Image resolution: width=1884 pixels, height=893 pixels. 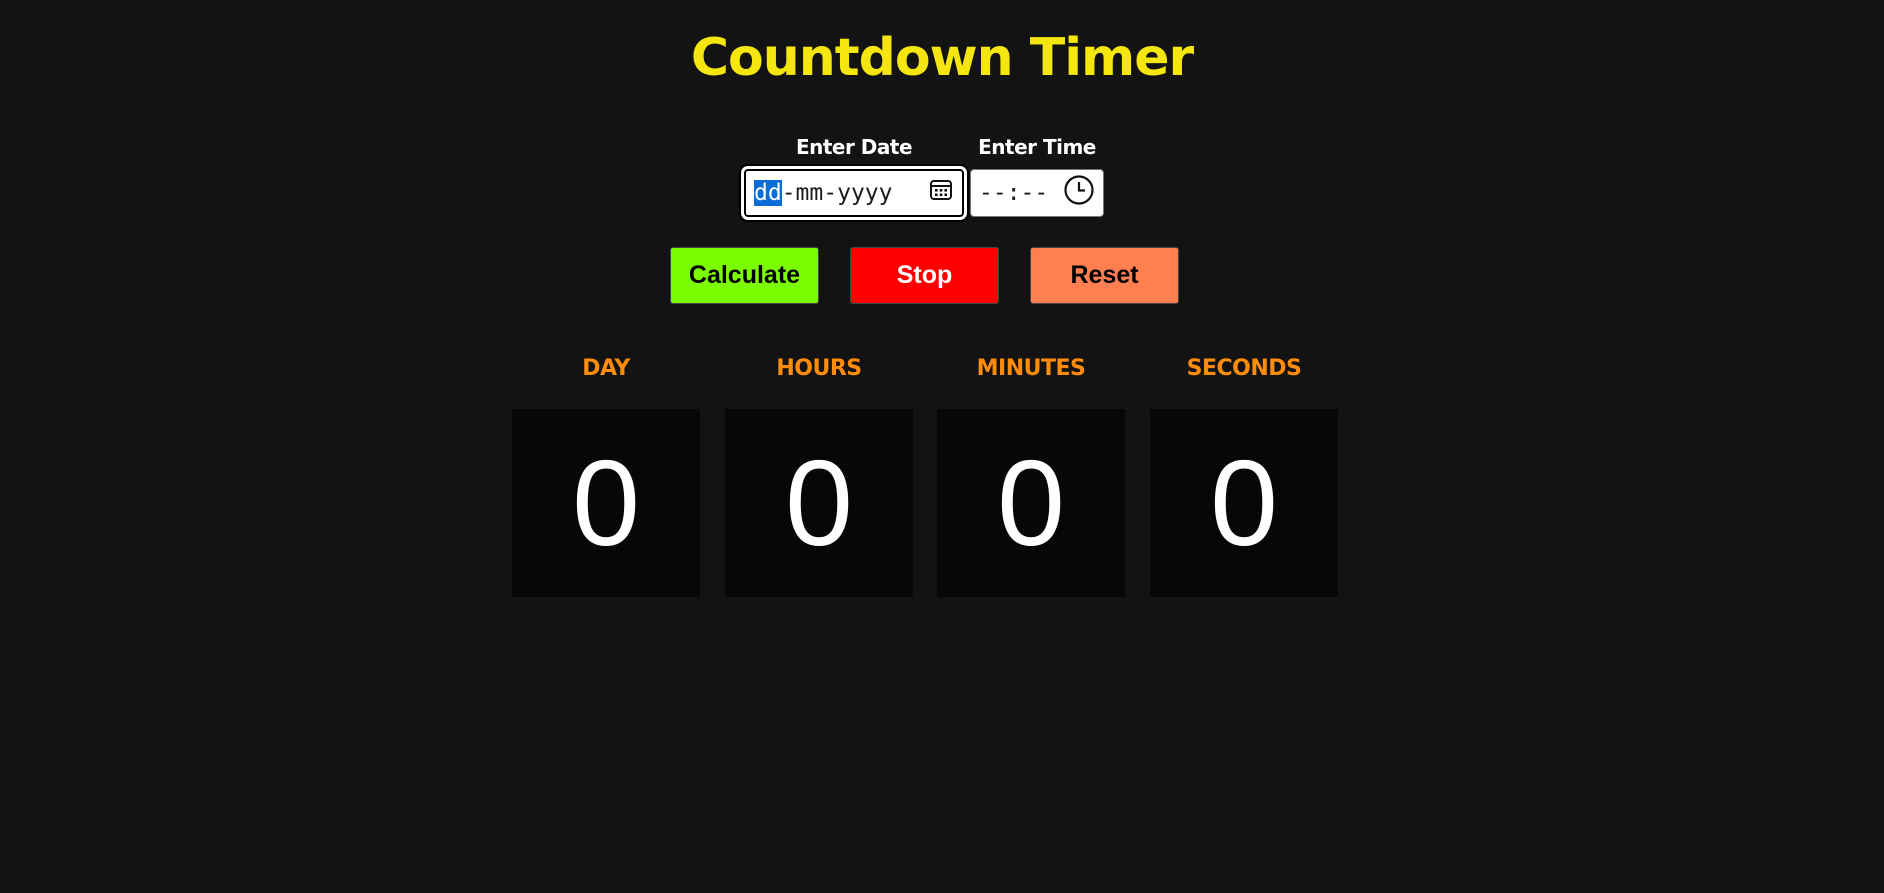 What do you see at coordinates (1079, 193) in the screenshot?
I see `clock-icon` at bounding box center [1079, 193].